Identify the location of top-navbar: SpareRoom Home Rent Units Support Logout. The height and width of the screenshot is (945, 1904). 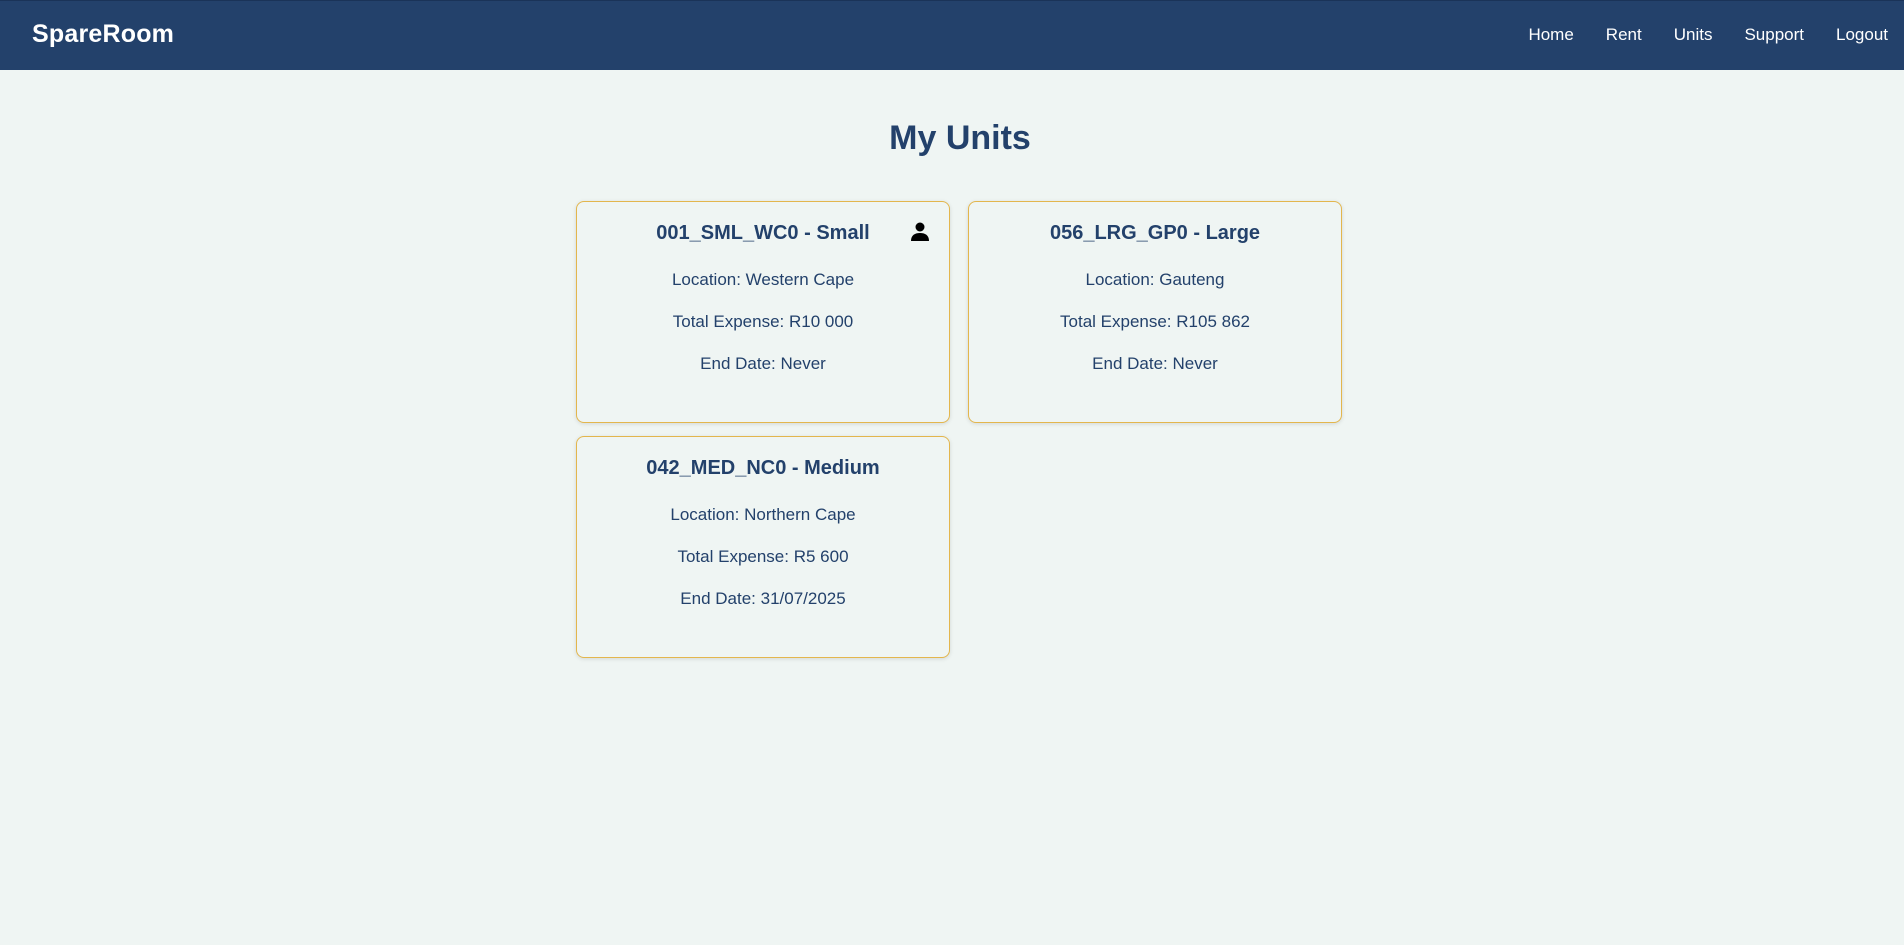
(952, 35).